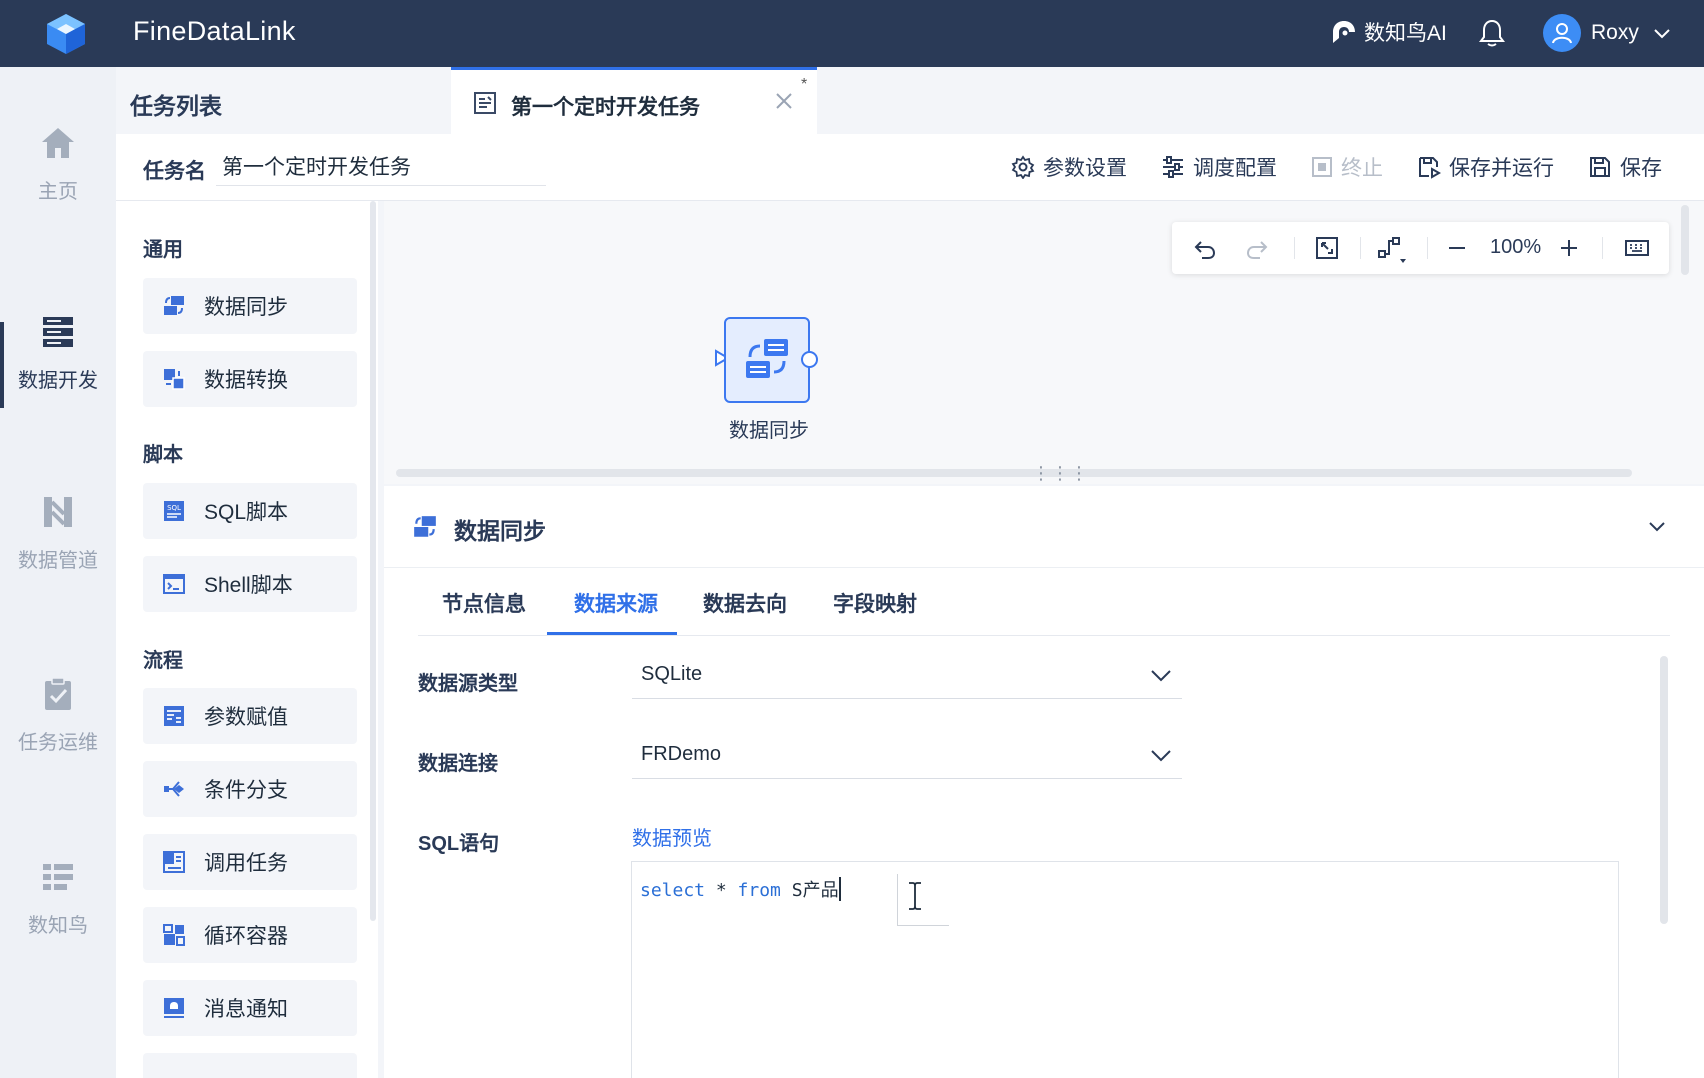 This screenshot has width=1704, height=1078. What do you see at coordinates (176, 104) in the screenshot?
I see `task-list-title: 任务列表` at bounding box center [176, 104].